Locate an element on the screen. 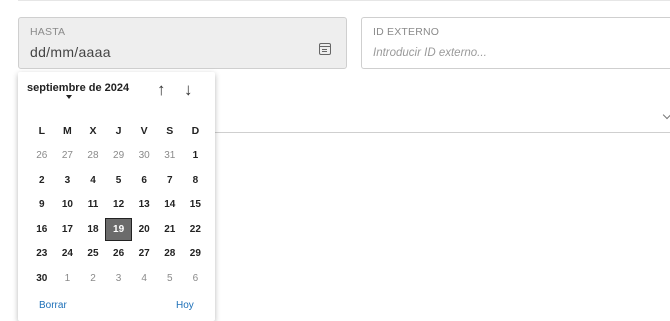 This screenshot has width=670, height=321. weekday-header-row: LMXJVSD is located at coordinates (119, 131).